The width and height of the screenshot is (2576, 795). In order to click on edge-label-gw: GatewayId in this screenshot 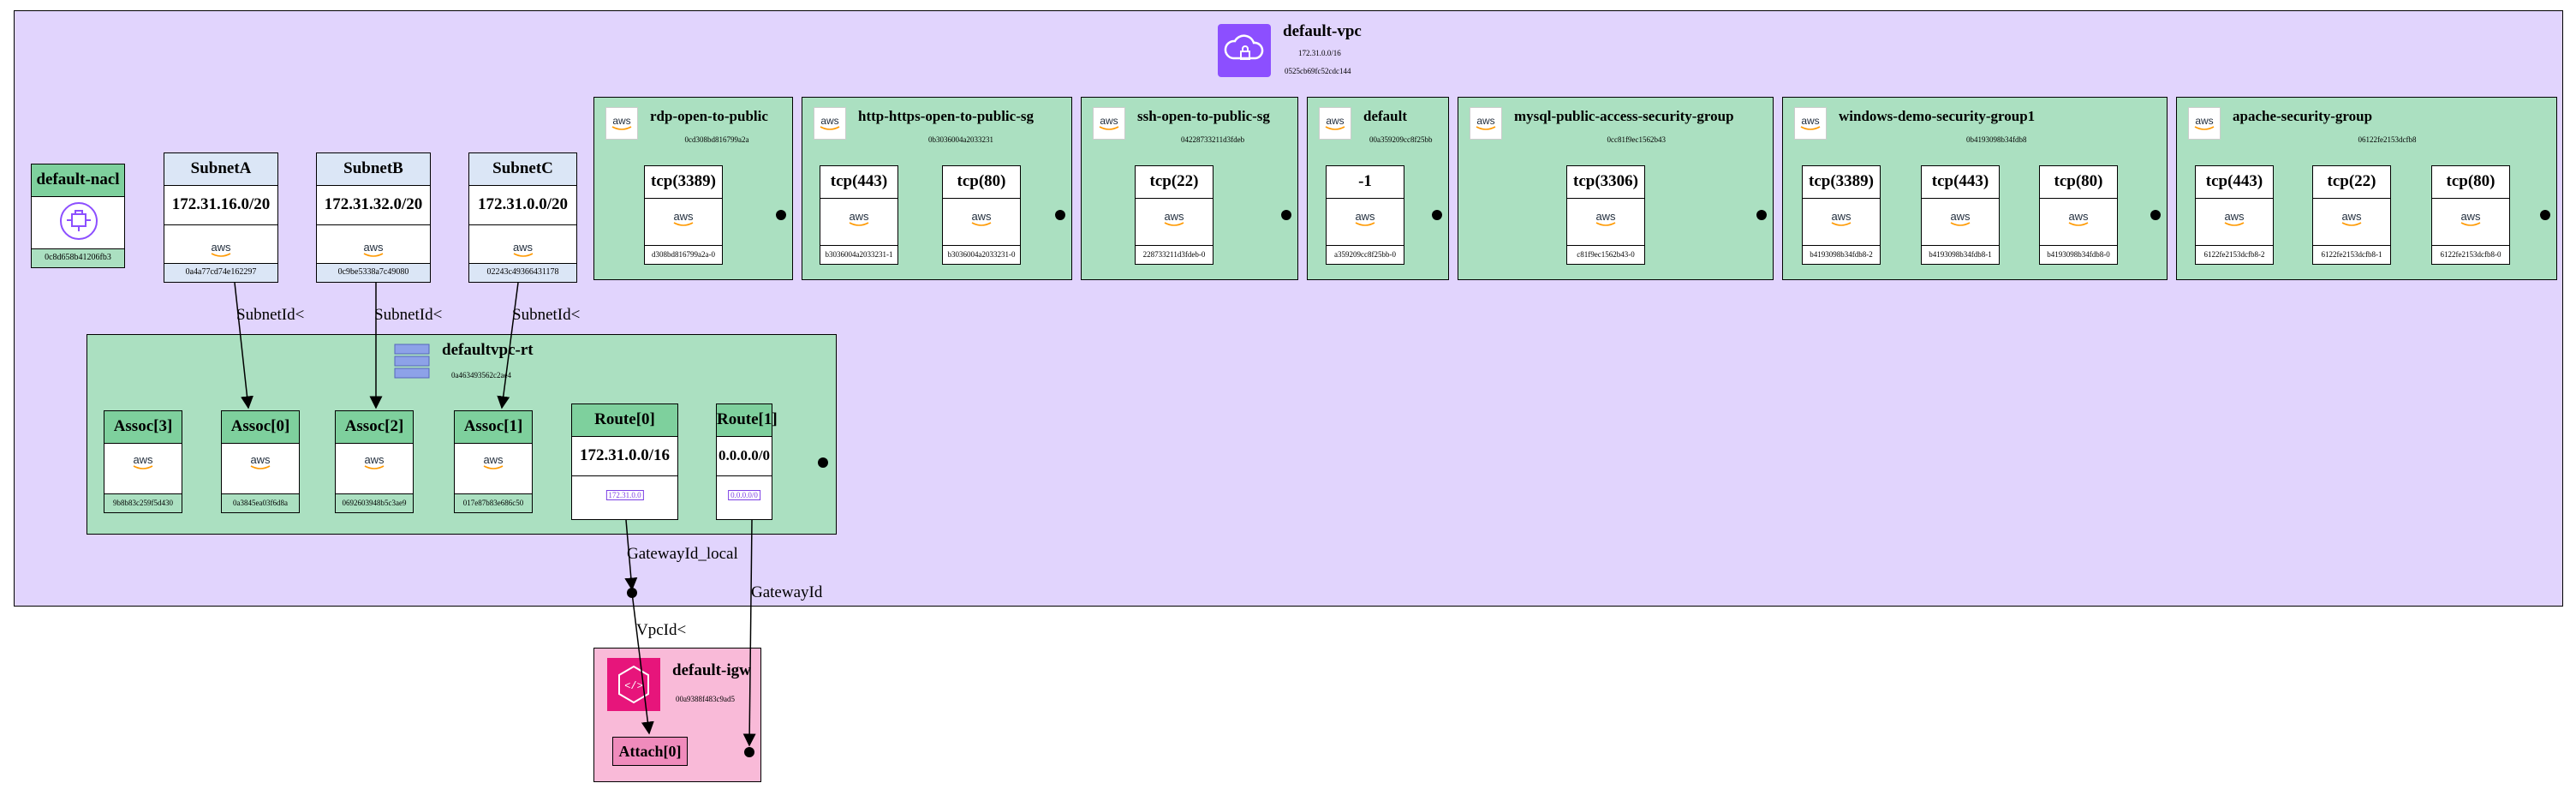, I will do `click(787, 592)`.